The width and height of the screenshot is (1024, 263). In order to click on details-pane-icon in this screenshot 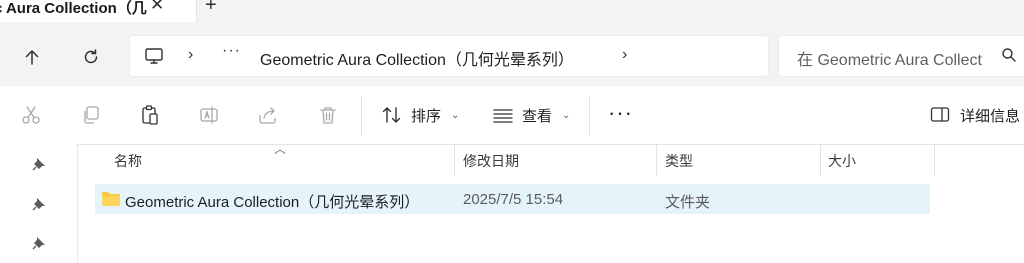, I will do `click(940, 114)`.